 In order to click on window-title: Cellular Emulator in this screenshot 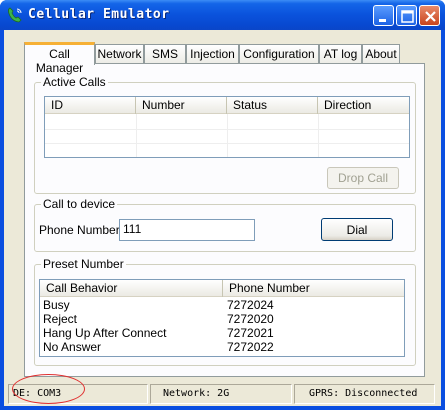, I will do `click(99, 14)`.